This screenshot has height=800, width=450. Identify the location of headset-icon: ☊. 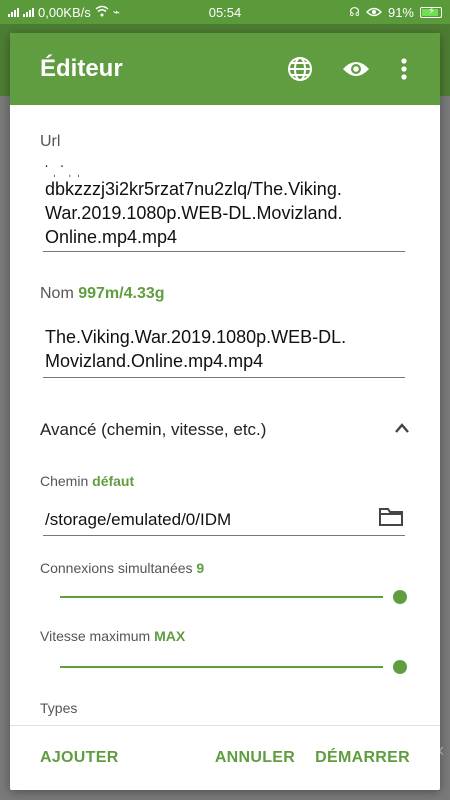
(354, 12).